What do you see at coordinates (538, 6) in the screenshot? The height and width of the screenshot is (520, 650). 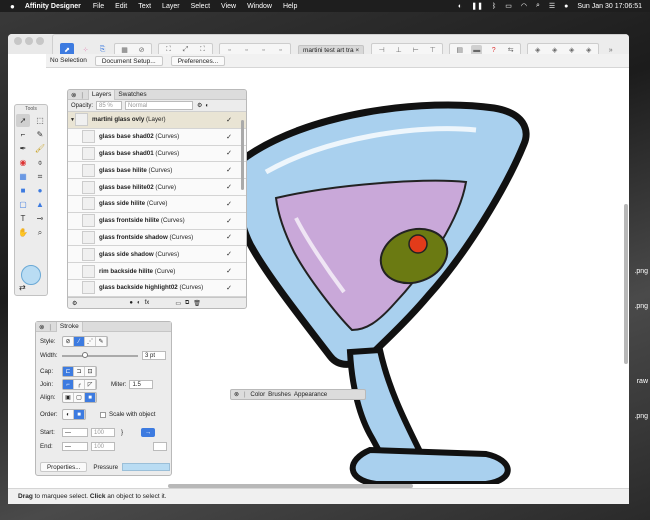 I see `search-icon: ⌕` at bounding box center [538, 6].